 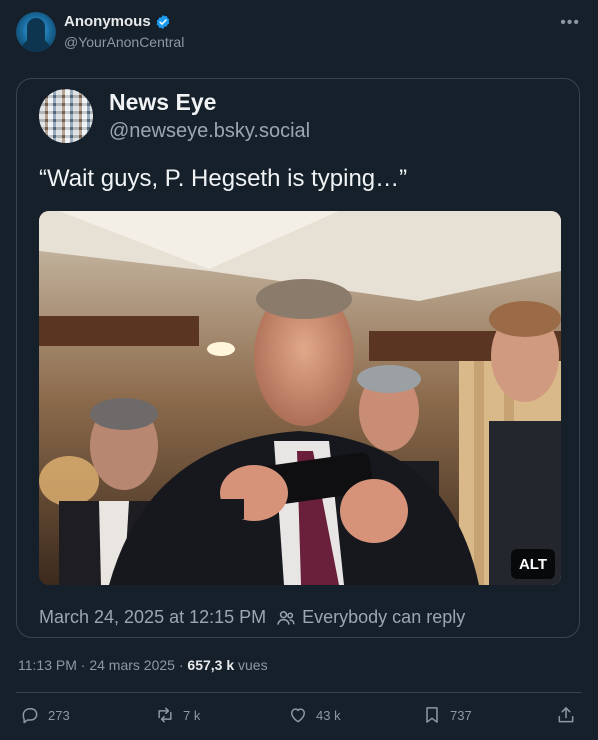 What do you see at coordinates (298, 715) in the screenshot?
I see `like-icon` at bounding box center [298, 715].